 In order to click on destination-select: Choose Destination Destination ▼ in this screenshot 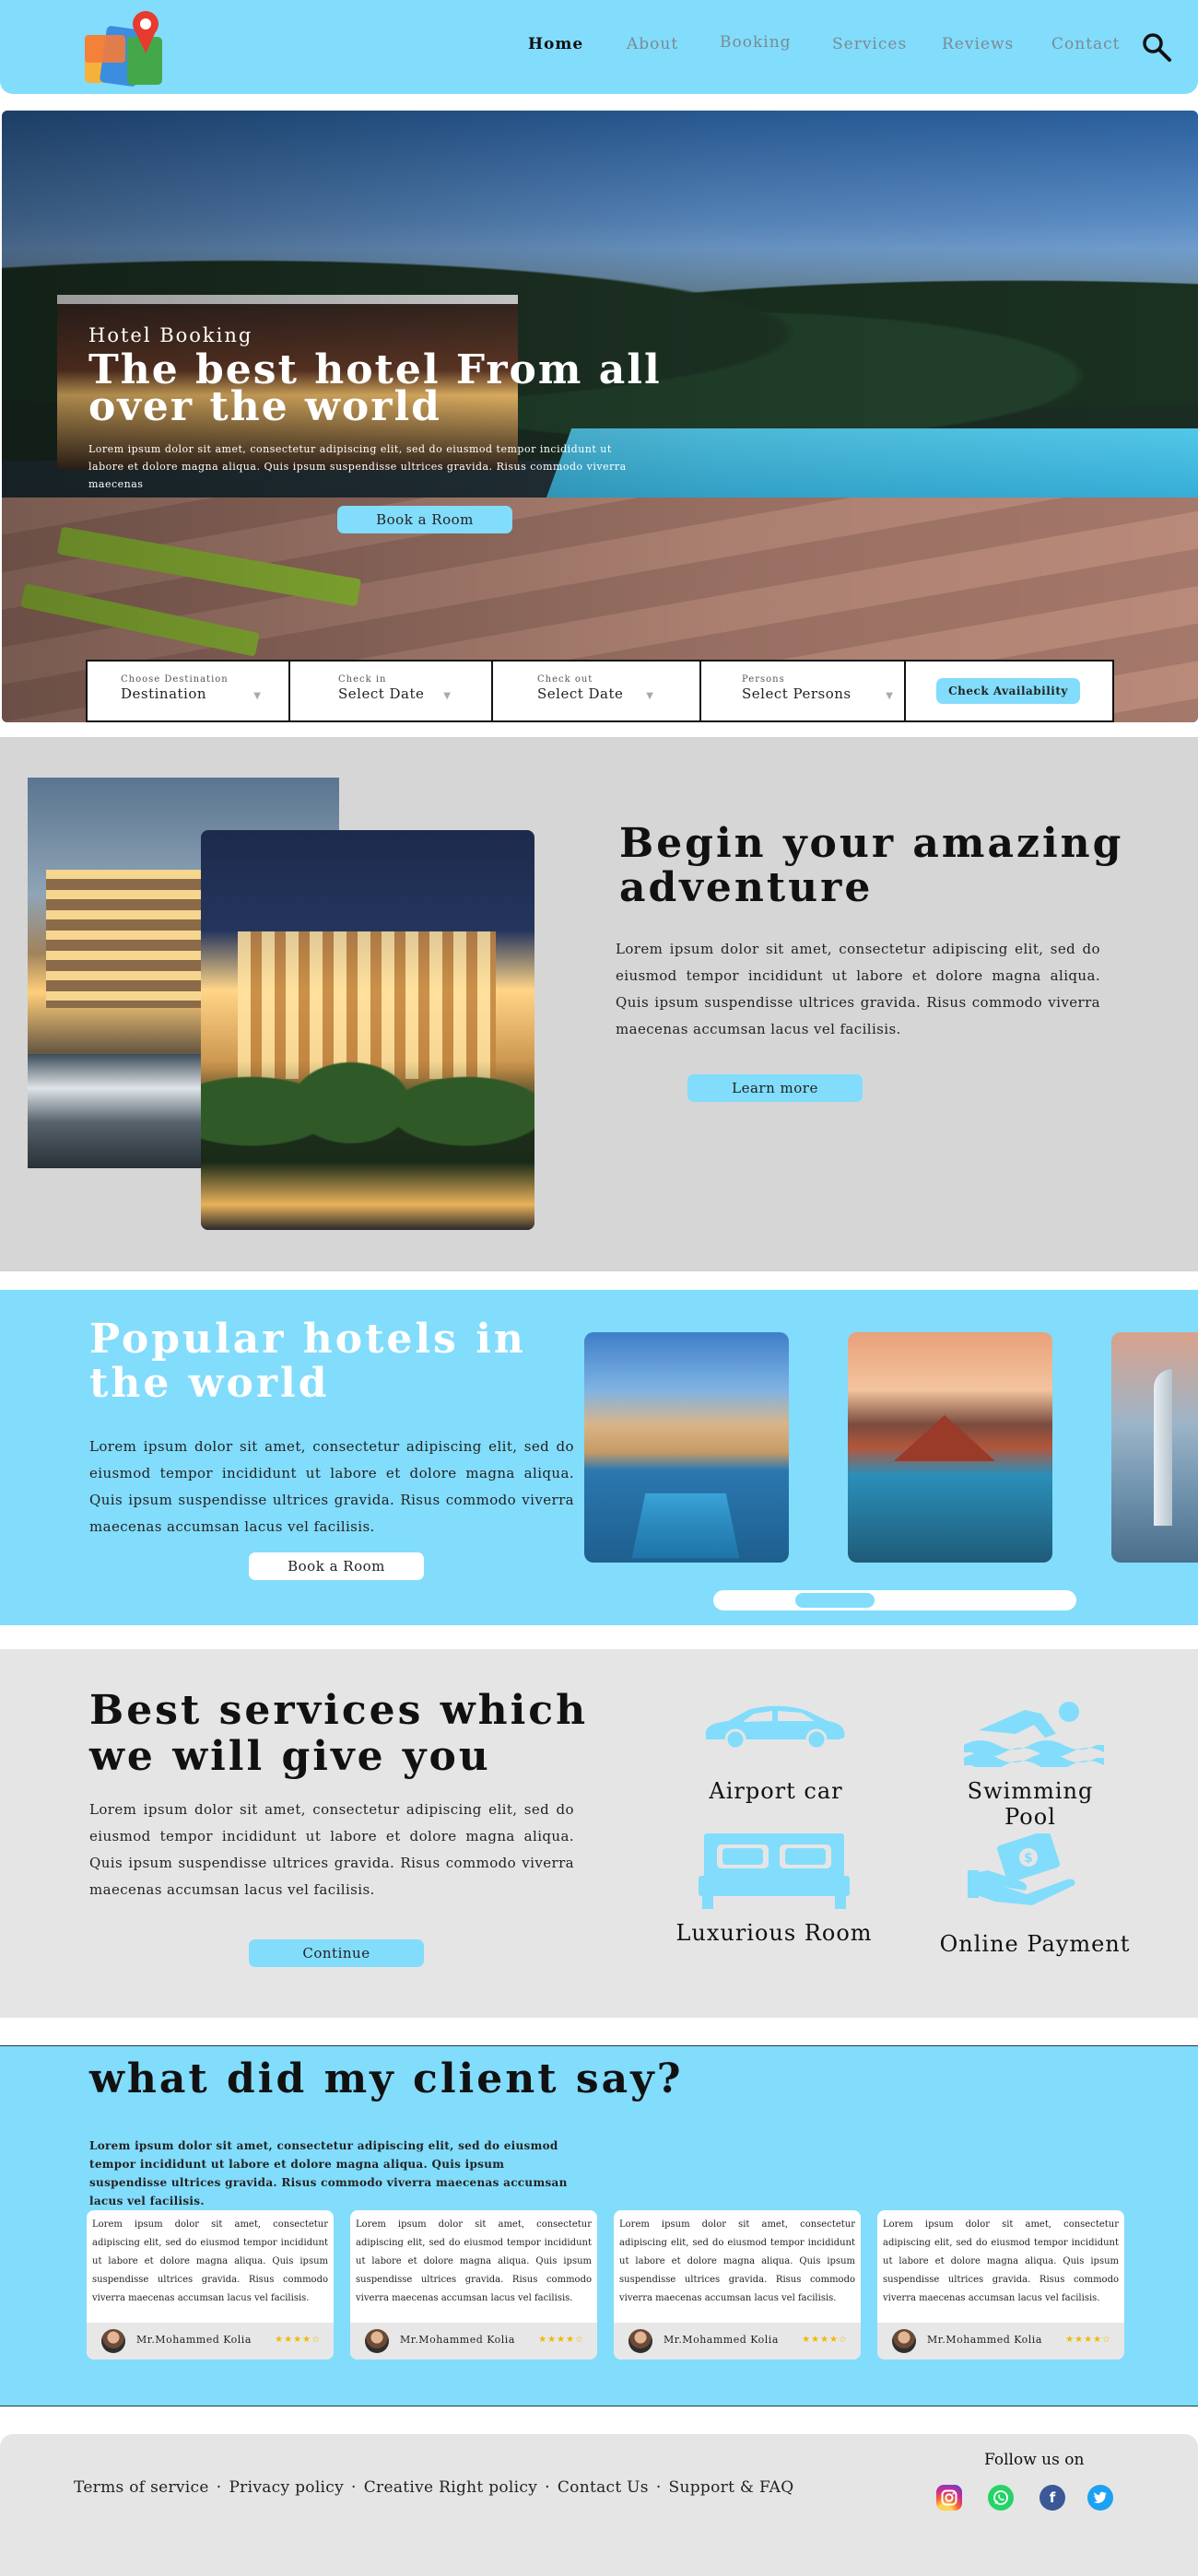, I will do `click(189, 691)`.